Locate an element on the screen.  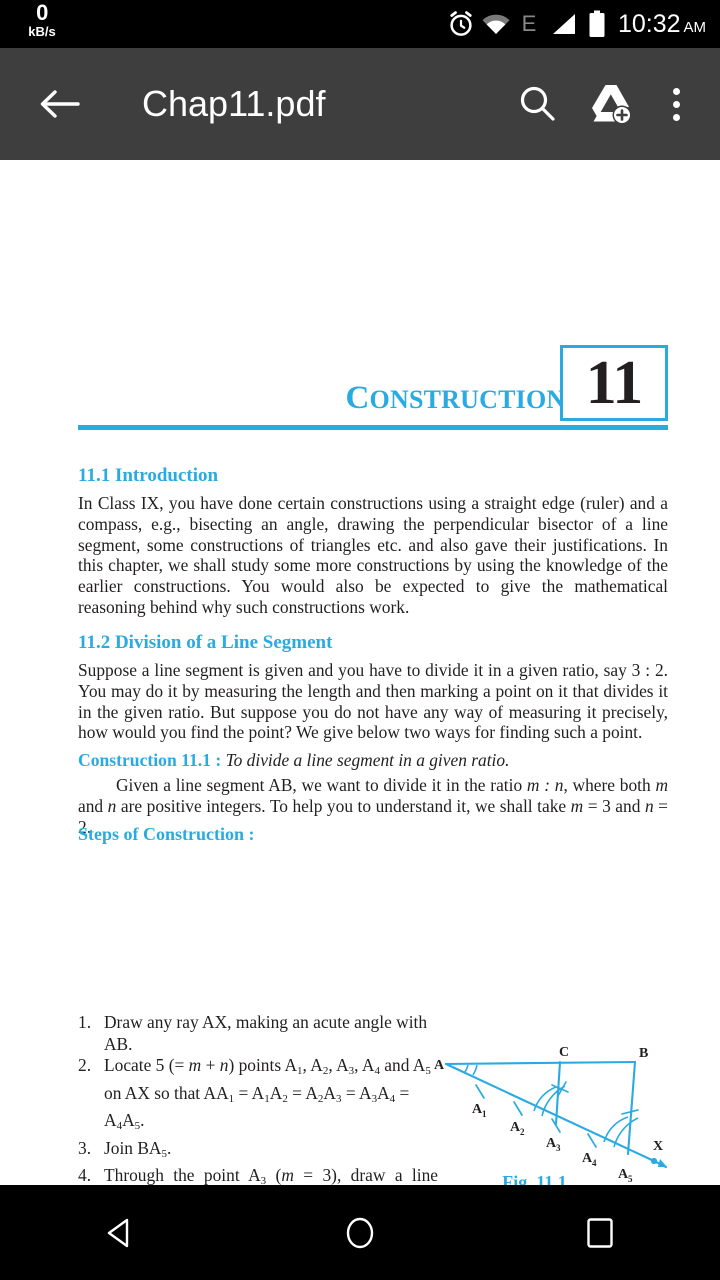
more-options-icon is located at coordinates (676, 91).